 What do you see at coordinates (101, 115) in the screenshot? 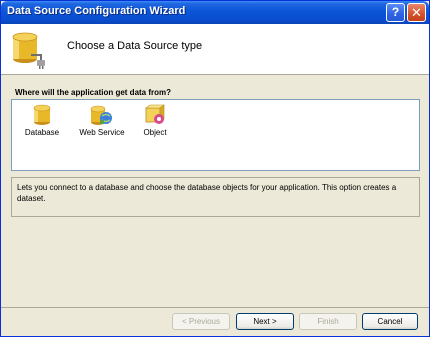
I see `web-service-icon` at bounding box center [101, 115].